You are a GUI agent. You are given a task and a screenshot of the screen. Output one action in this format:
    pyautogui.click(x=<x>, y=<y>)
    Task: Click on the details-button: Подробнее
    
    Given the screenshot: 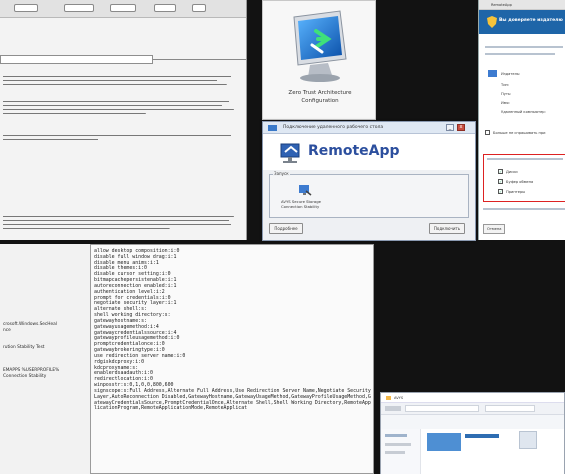 What is the action you would take?
    pyautogui.click(x=286, y=228)
    